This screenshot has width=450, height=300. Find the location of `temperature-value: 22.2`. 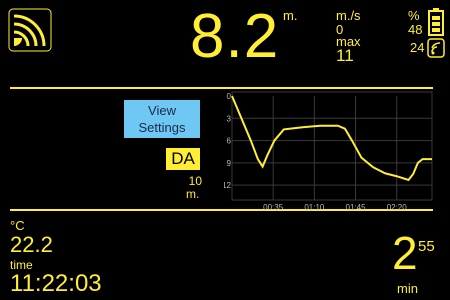

temperature-value: 22.2 is located at coordinates (31, 244).